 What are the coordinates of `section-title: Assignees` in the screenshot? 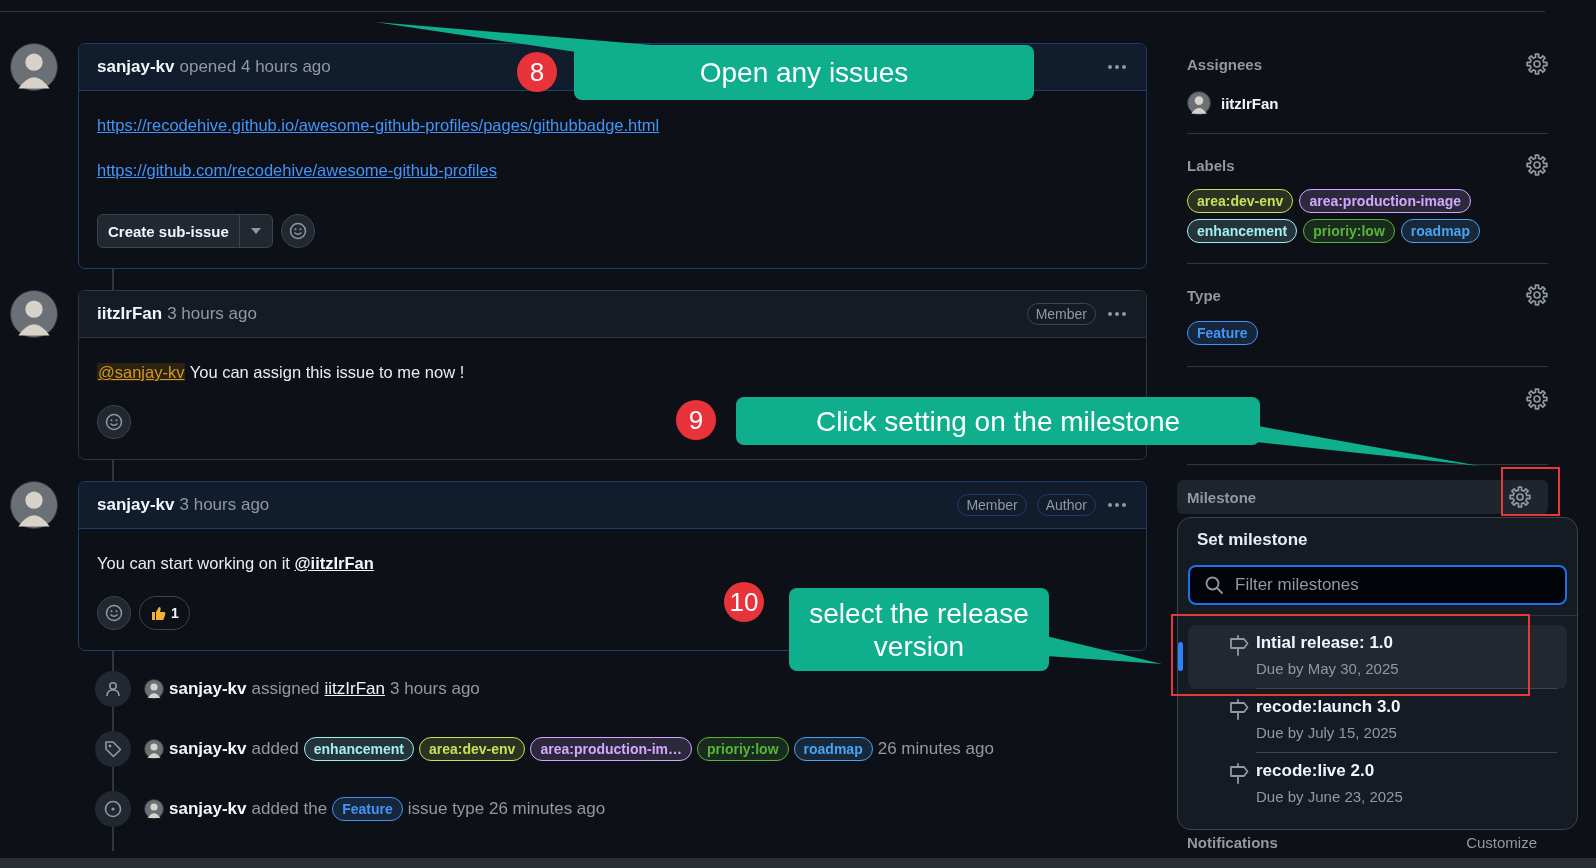 It's located at (1225, 64).